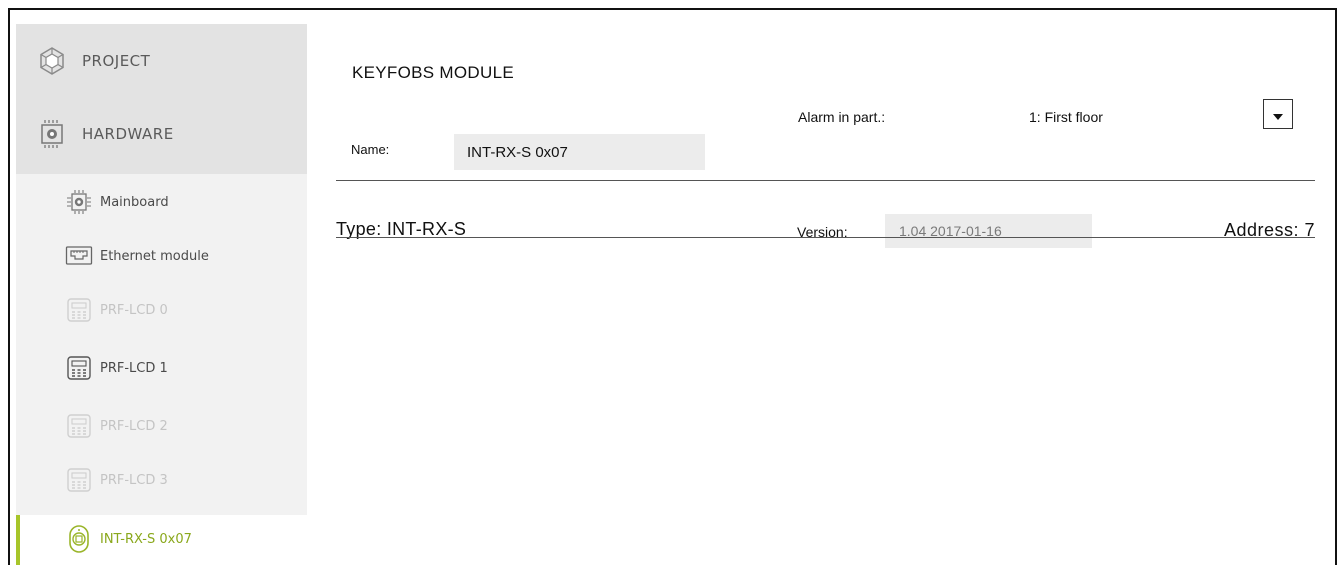 Image resolution: width=1343 pixels, height=565 pixels. I want to click on ethernet-icon, so click(79, 256).